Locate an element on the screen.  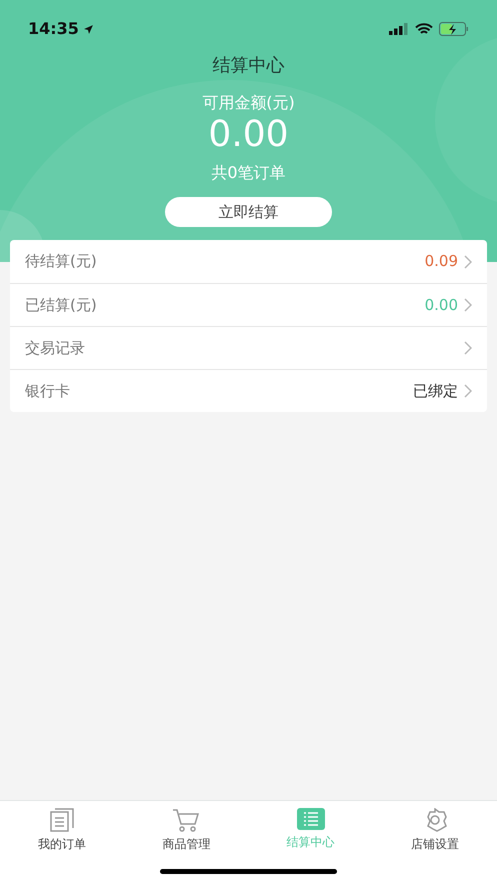
document-icon is located at coordinates (62, 820).